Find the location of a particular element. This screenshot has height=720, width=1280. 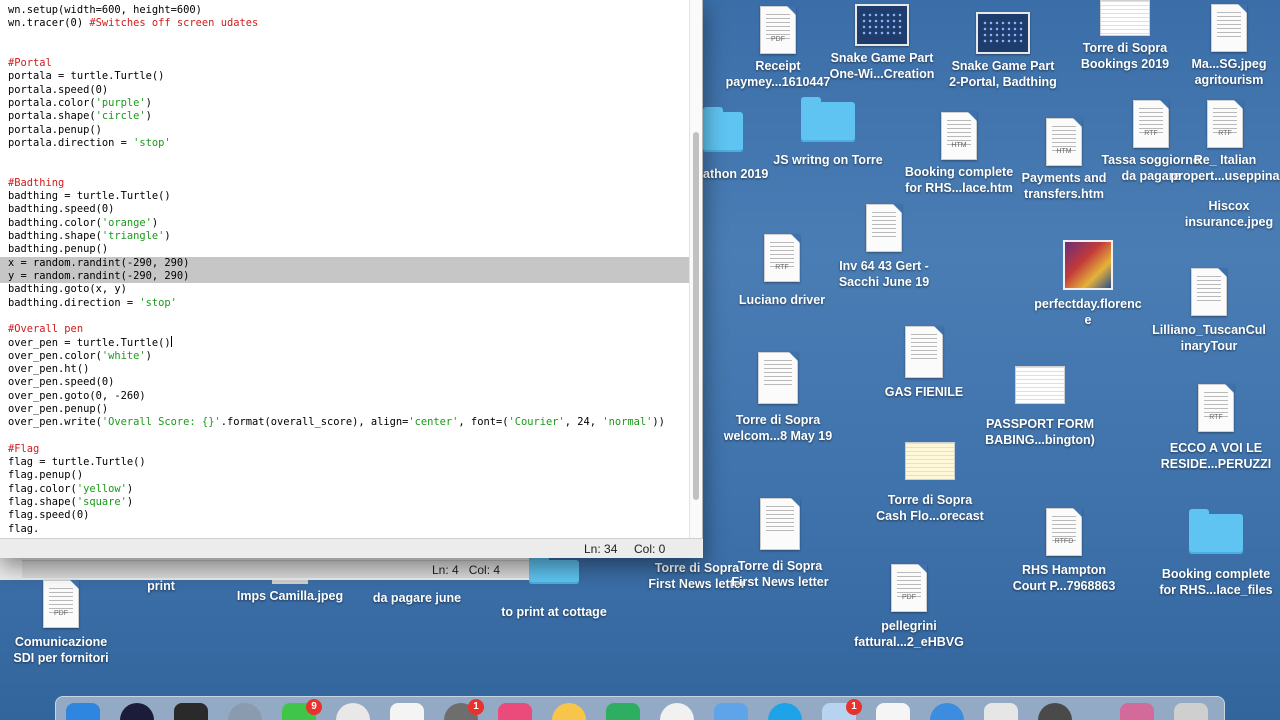

desktop-item-cash-flow: Torre di Sopra Cash Flo...orecast is located at coordinates (930, 483).